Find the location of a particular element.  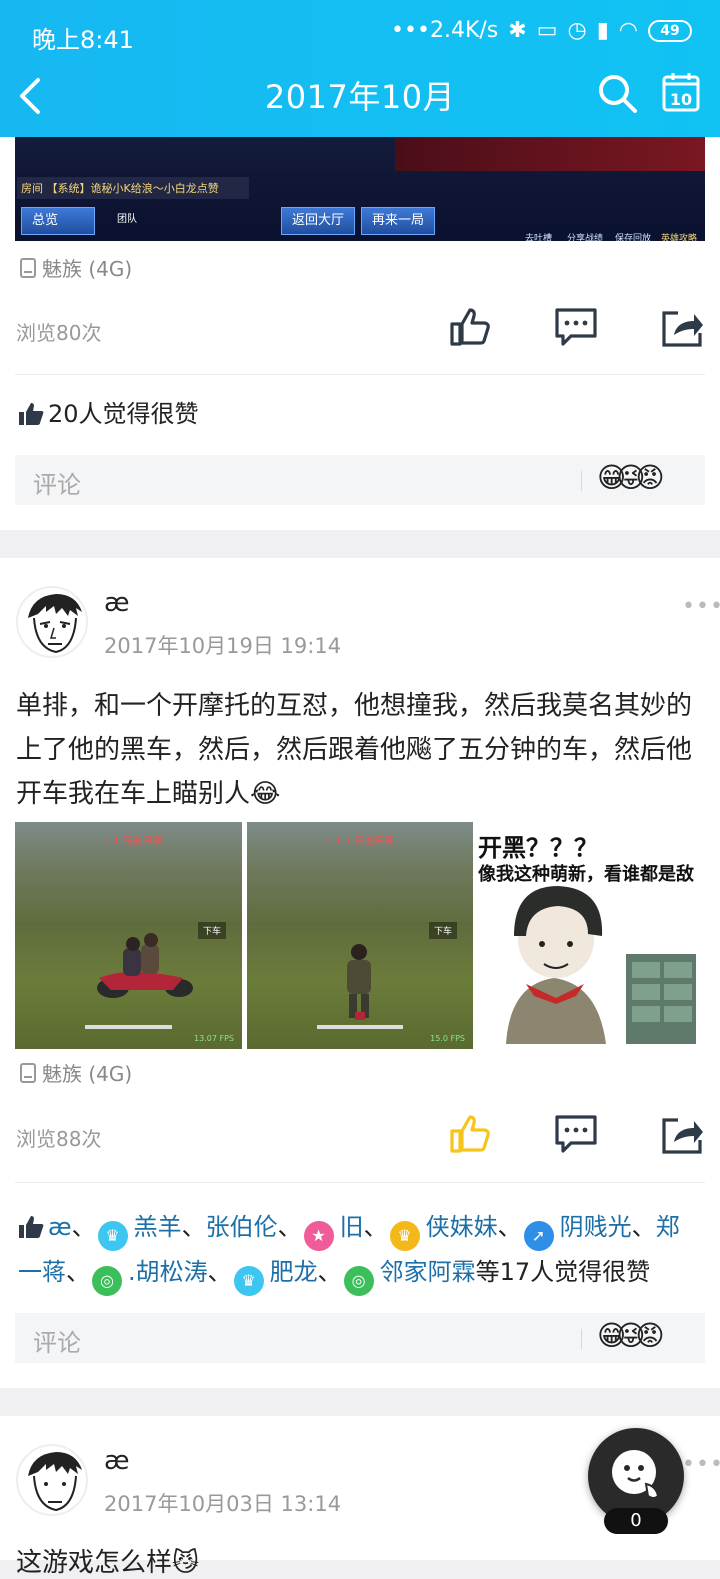

play-again-button: 再来一局 is located at coordinates (398, 221).